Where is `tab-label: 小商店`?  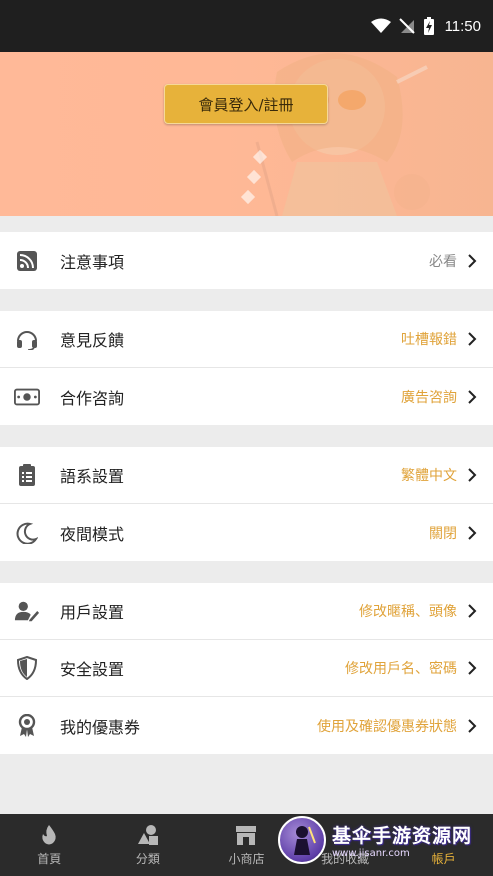
tab-label: 小商店 is located at coordinates (246, 858).